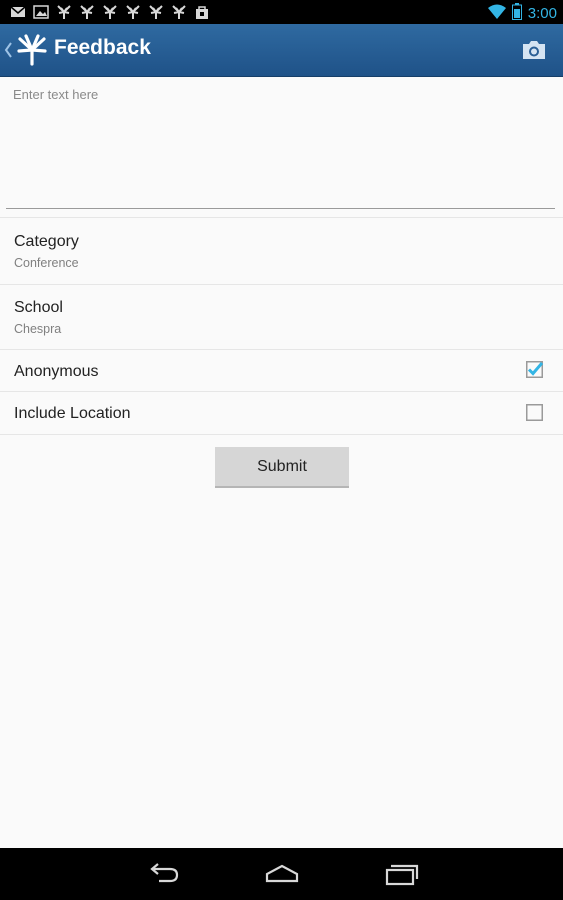  I want to click on notification-icons, so click(110, 12).